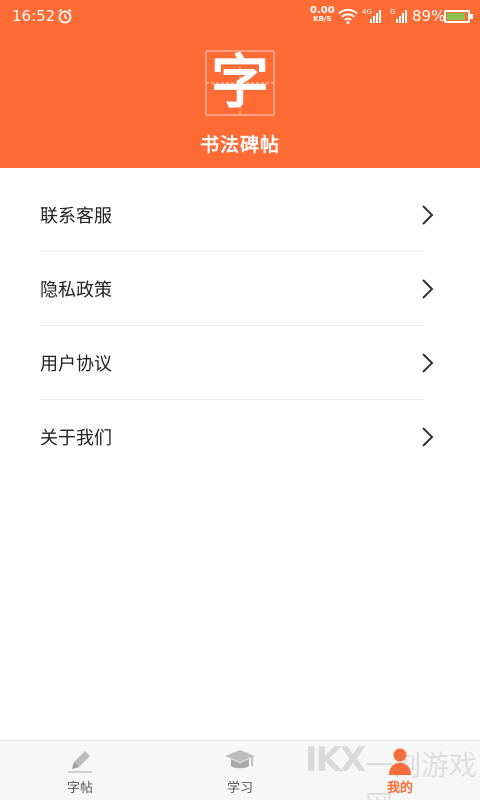 This screenshot has width=480, height=800. I want to click on wifi-icon, so click(348, 18).